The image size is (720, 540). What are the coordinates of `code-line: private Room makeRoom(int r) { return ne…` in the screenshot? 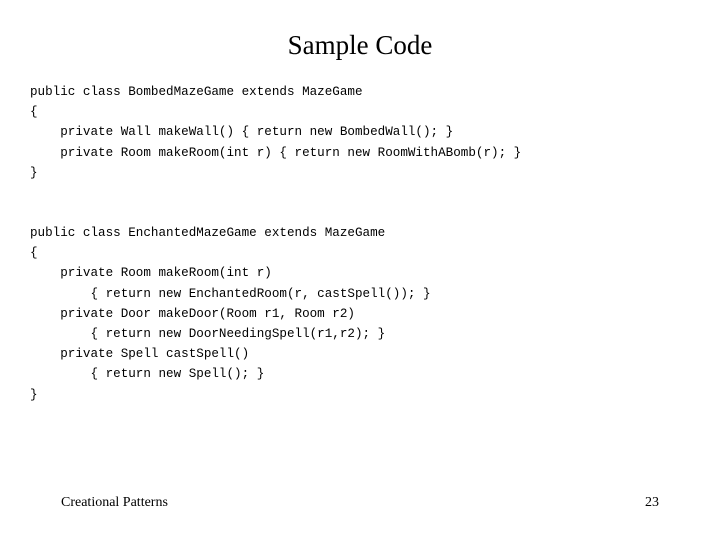 It's located at (276, 152).